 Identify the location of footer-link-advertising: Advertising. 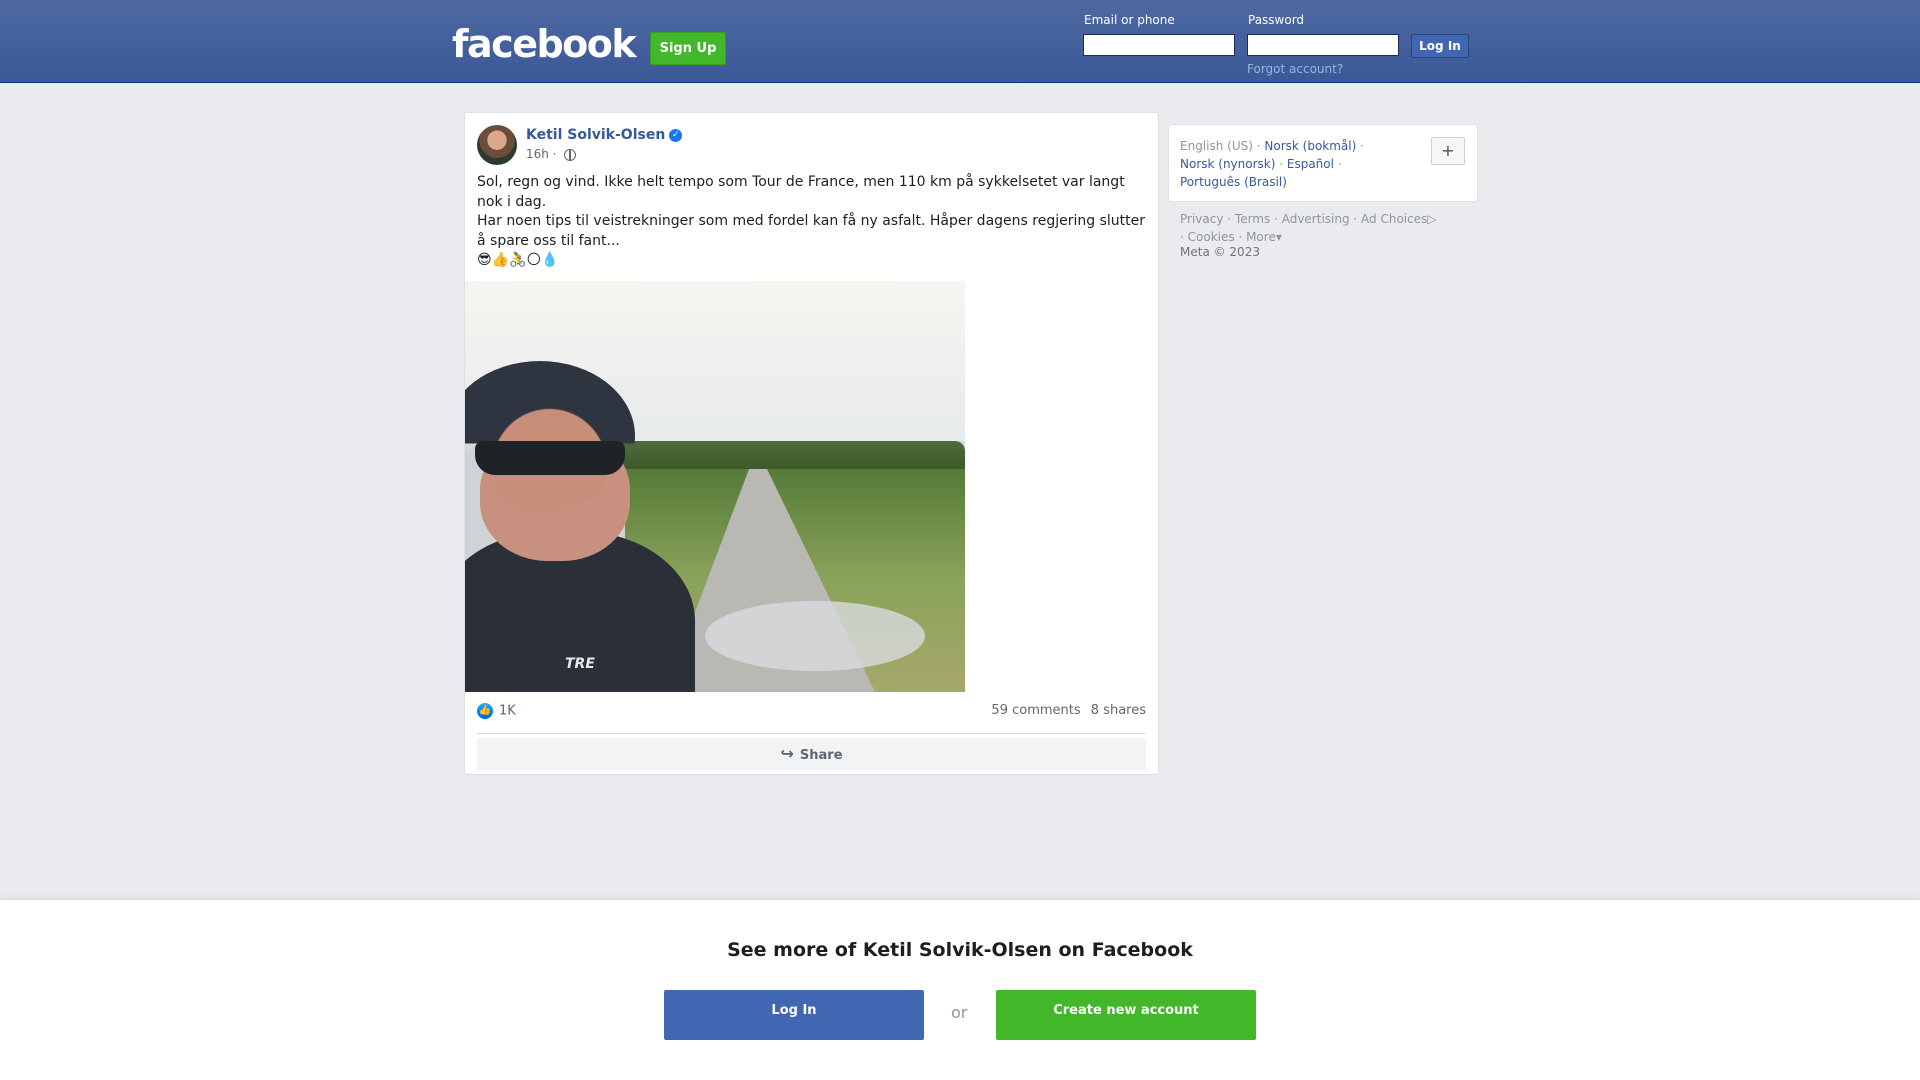
(1316, 219).